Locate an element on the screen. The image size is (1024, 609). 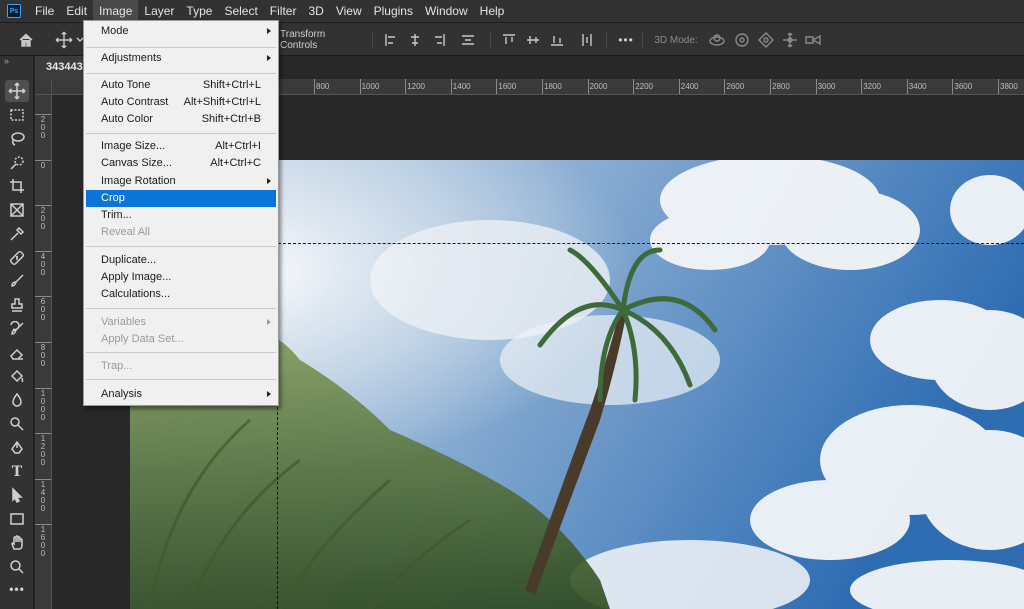
menu-3d: 3D is located at coordinates (315, 11).